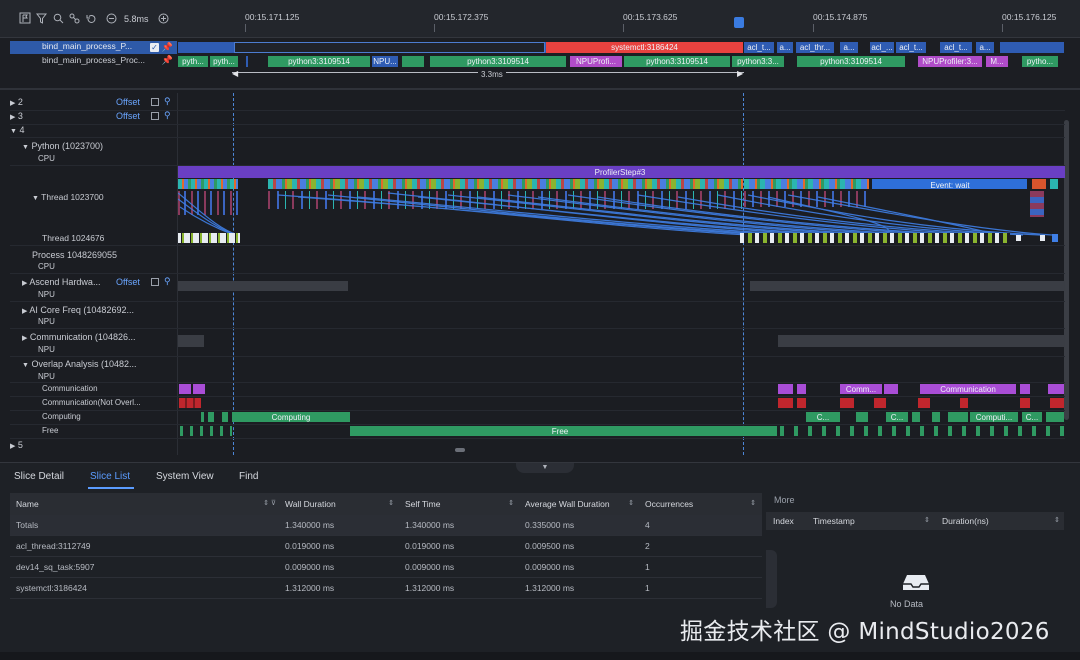  What do you see at coordinates (74, 18) in the screenshot?
I see `link-icon` at bounding box center [74, 18].